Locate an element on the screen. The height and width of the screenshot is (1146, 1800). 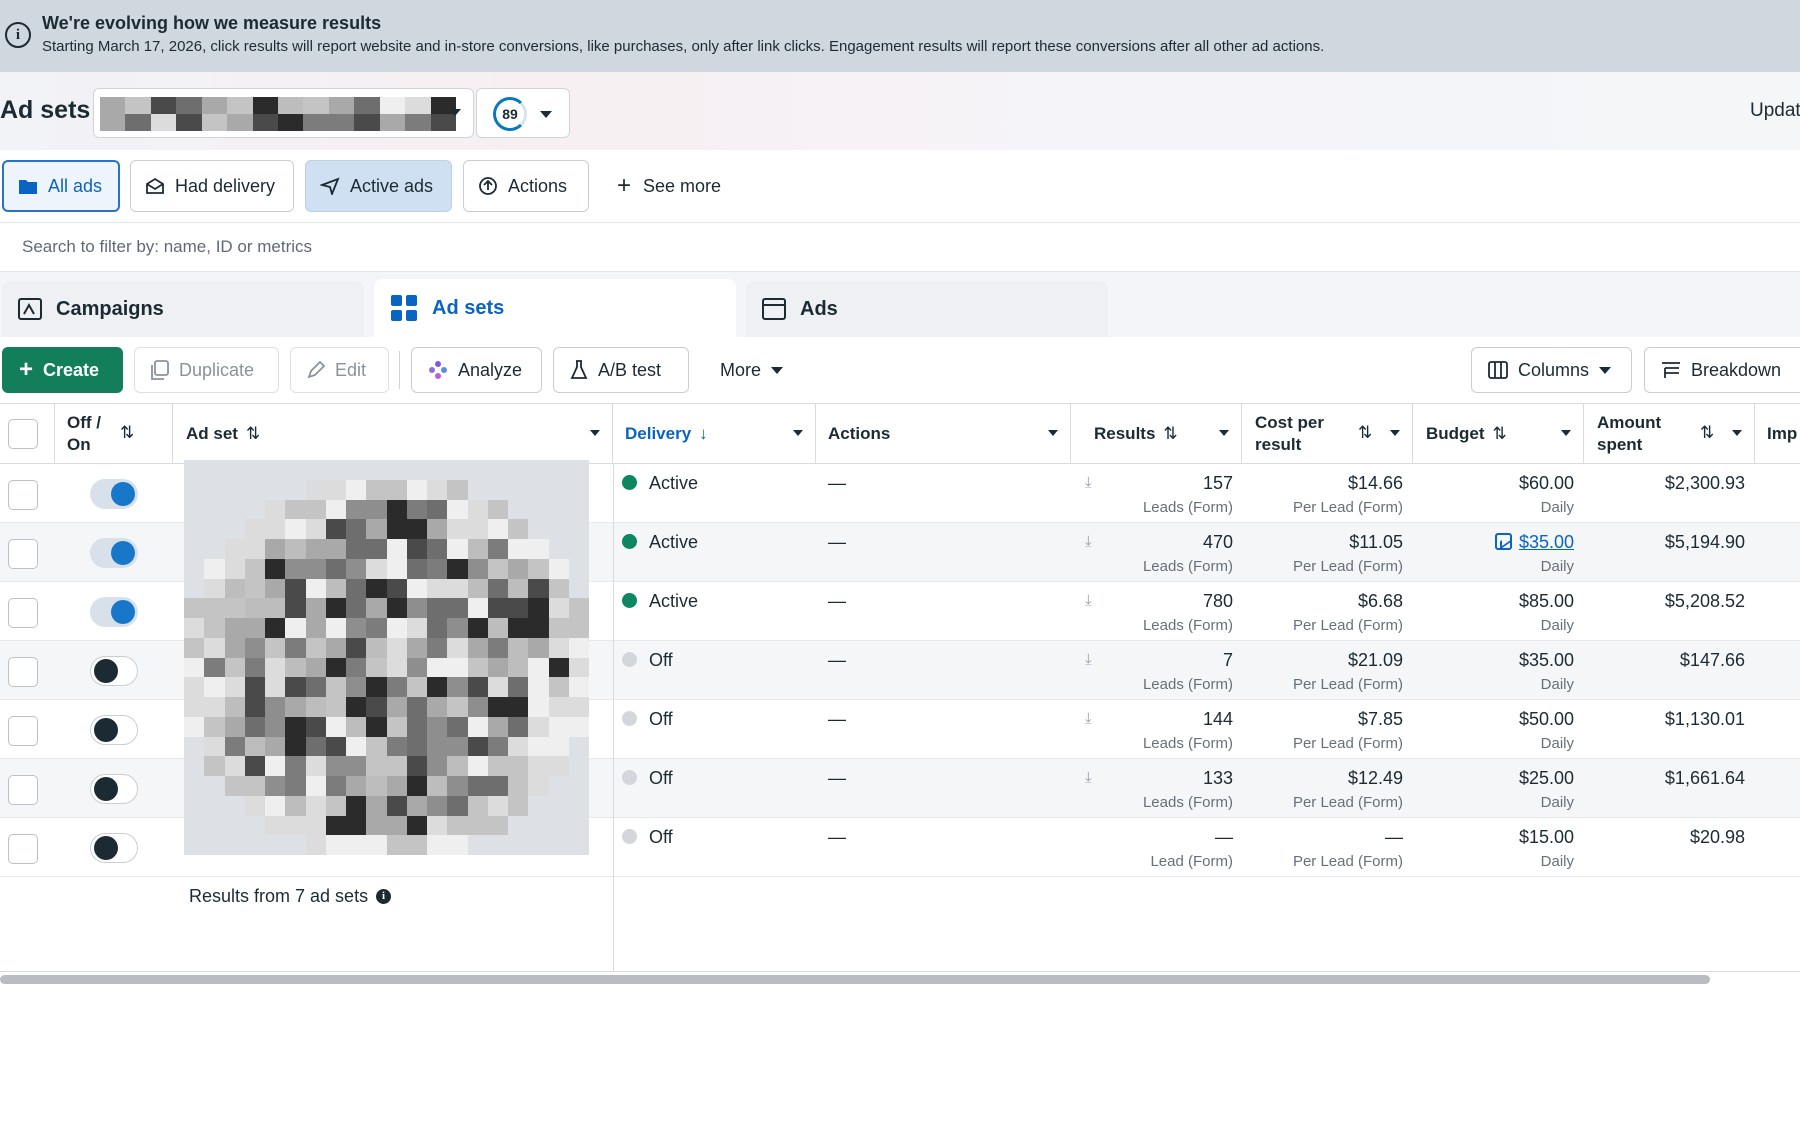
campaign-icon is located at coordinates (30, 309).